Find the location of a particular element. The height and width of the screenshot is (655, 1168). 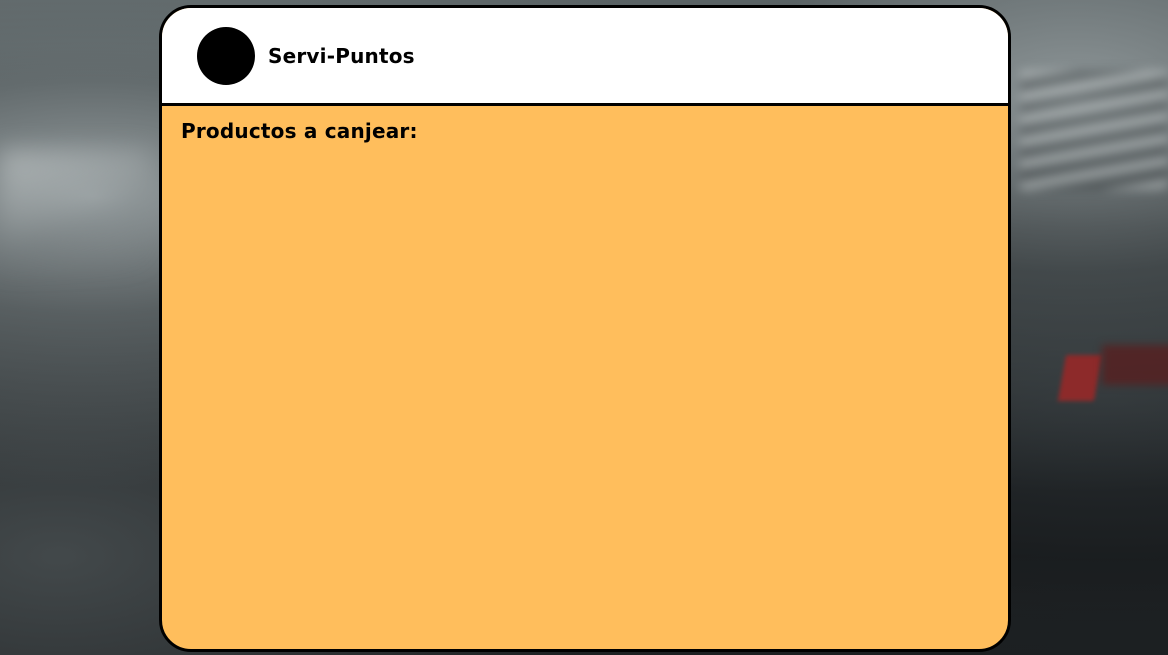

background-car-grille is located at coordinates (1094, 130).